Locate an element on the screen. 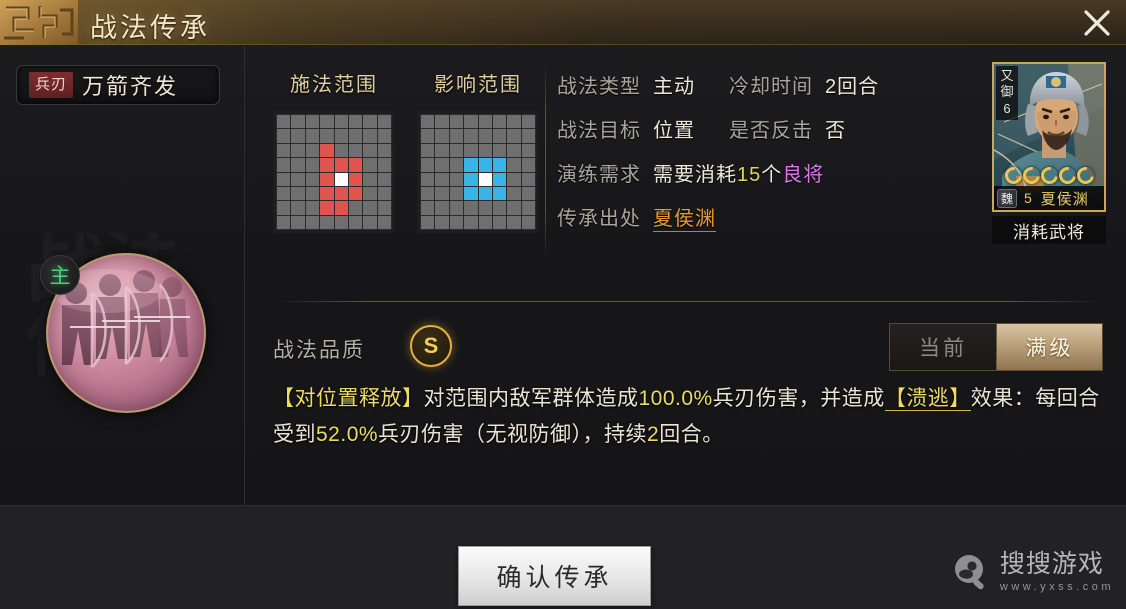 This screenshot has height=609, width=1126. skill-name: 万箭齐发 is located at coordinates (130, 86).